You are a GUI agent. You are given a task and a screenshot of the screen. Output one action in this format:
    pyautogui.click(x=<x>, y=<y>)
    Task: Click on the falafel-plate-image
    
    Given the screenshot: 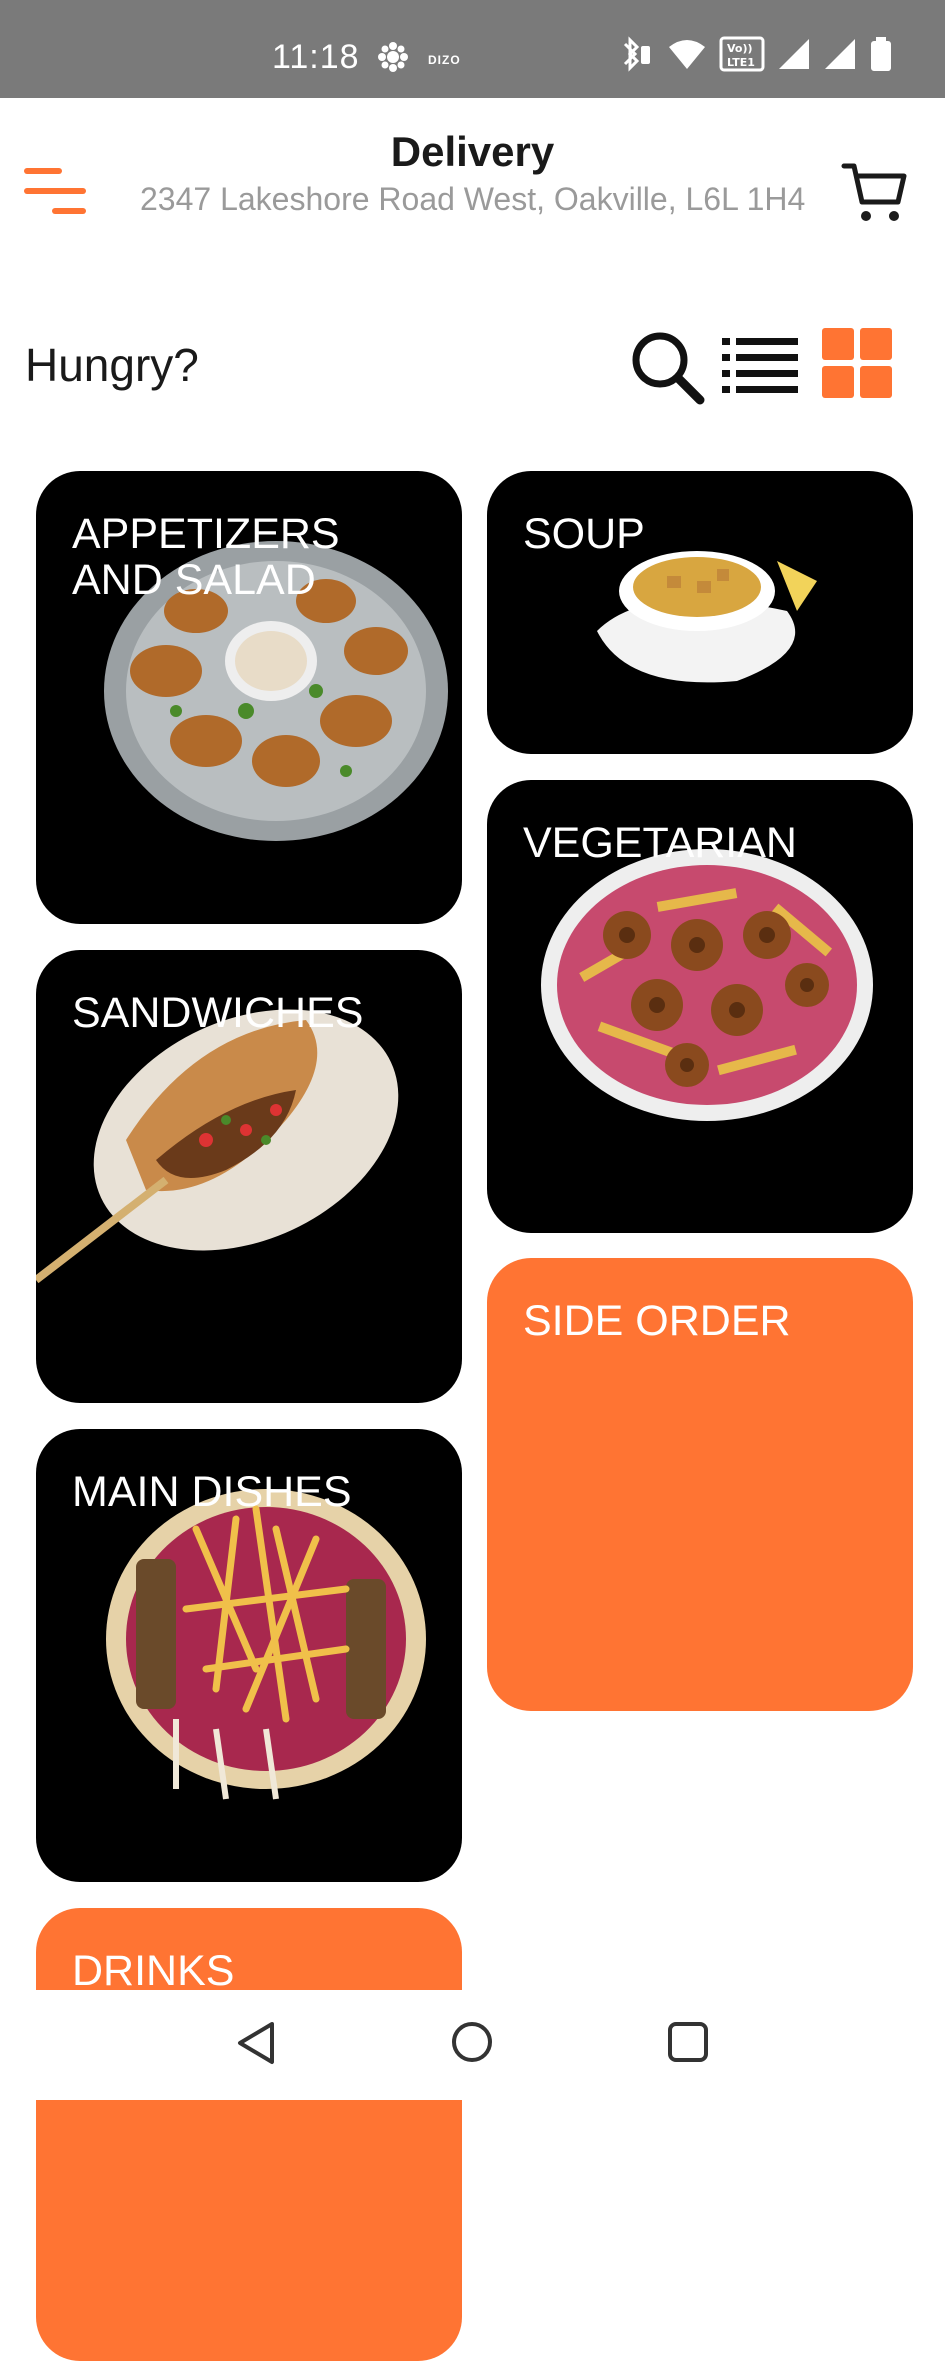 What is the action you would take?
    pyautogui.click(x=707, y=985)
    